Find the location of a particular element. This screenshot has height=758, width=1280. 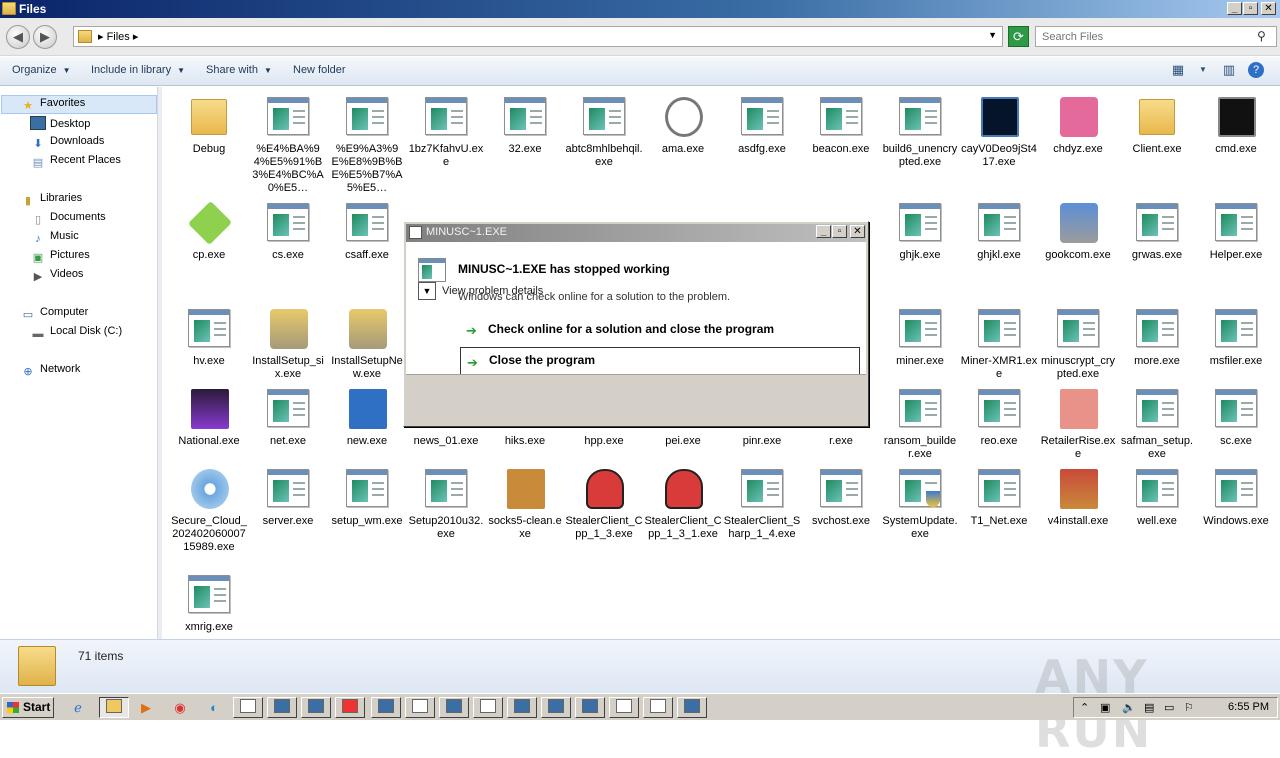

breadcrumb: ▸ Files ▸ is located at coordinates (118, 36).